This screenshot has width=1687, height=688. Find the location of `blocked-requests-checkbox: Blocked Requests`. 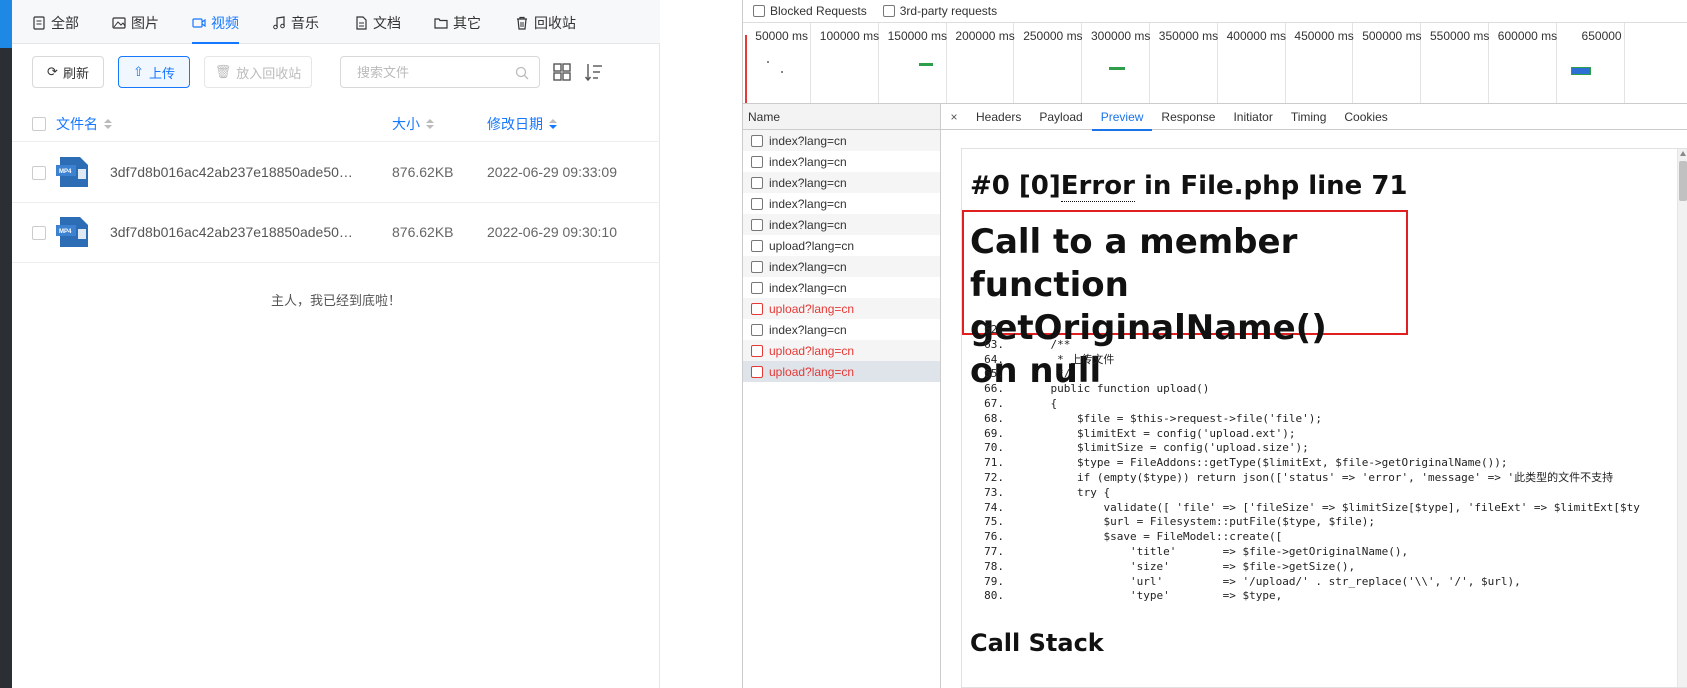

blocked-requests-checkbox: Blocked Requests is located at coordinates (810, 11).